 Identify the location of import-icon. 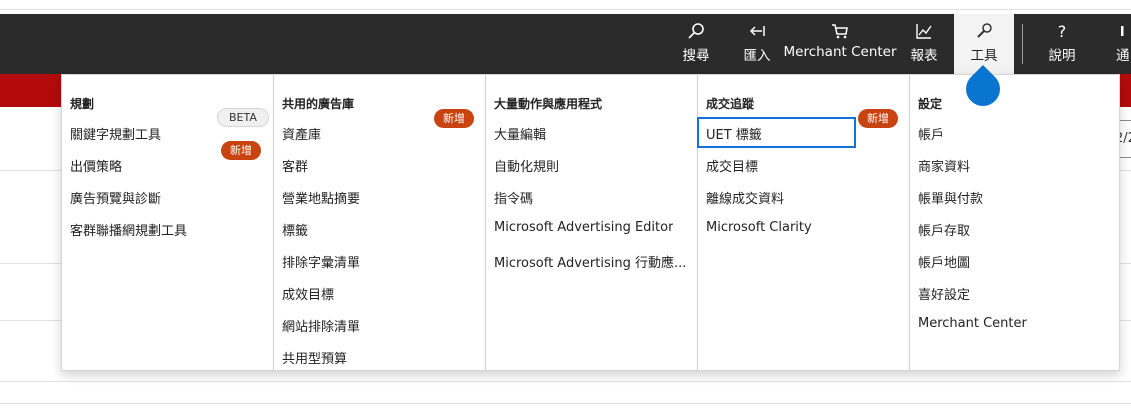
(757, 27).